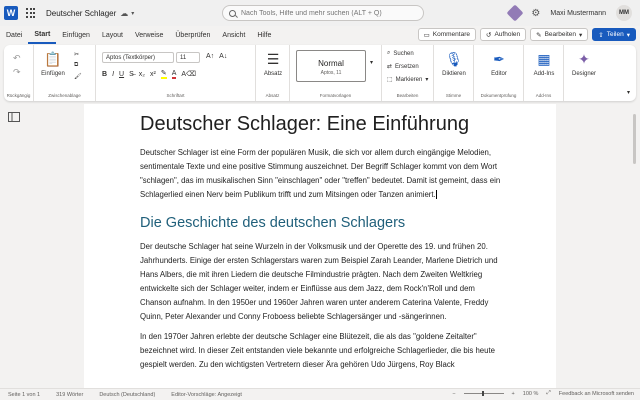 Image resolution: width=640 pixels, height=400 pixels. Describe the element at coordinates (635, 247) in the screenshot. I see `vertical-scrollbar` at that location.